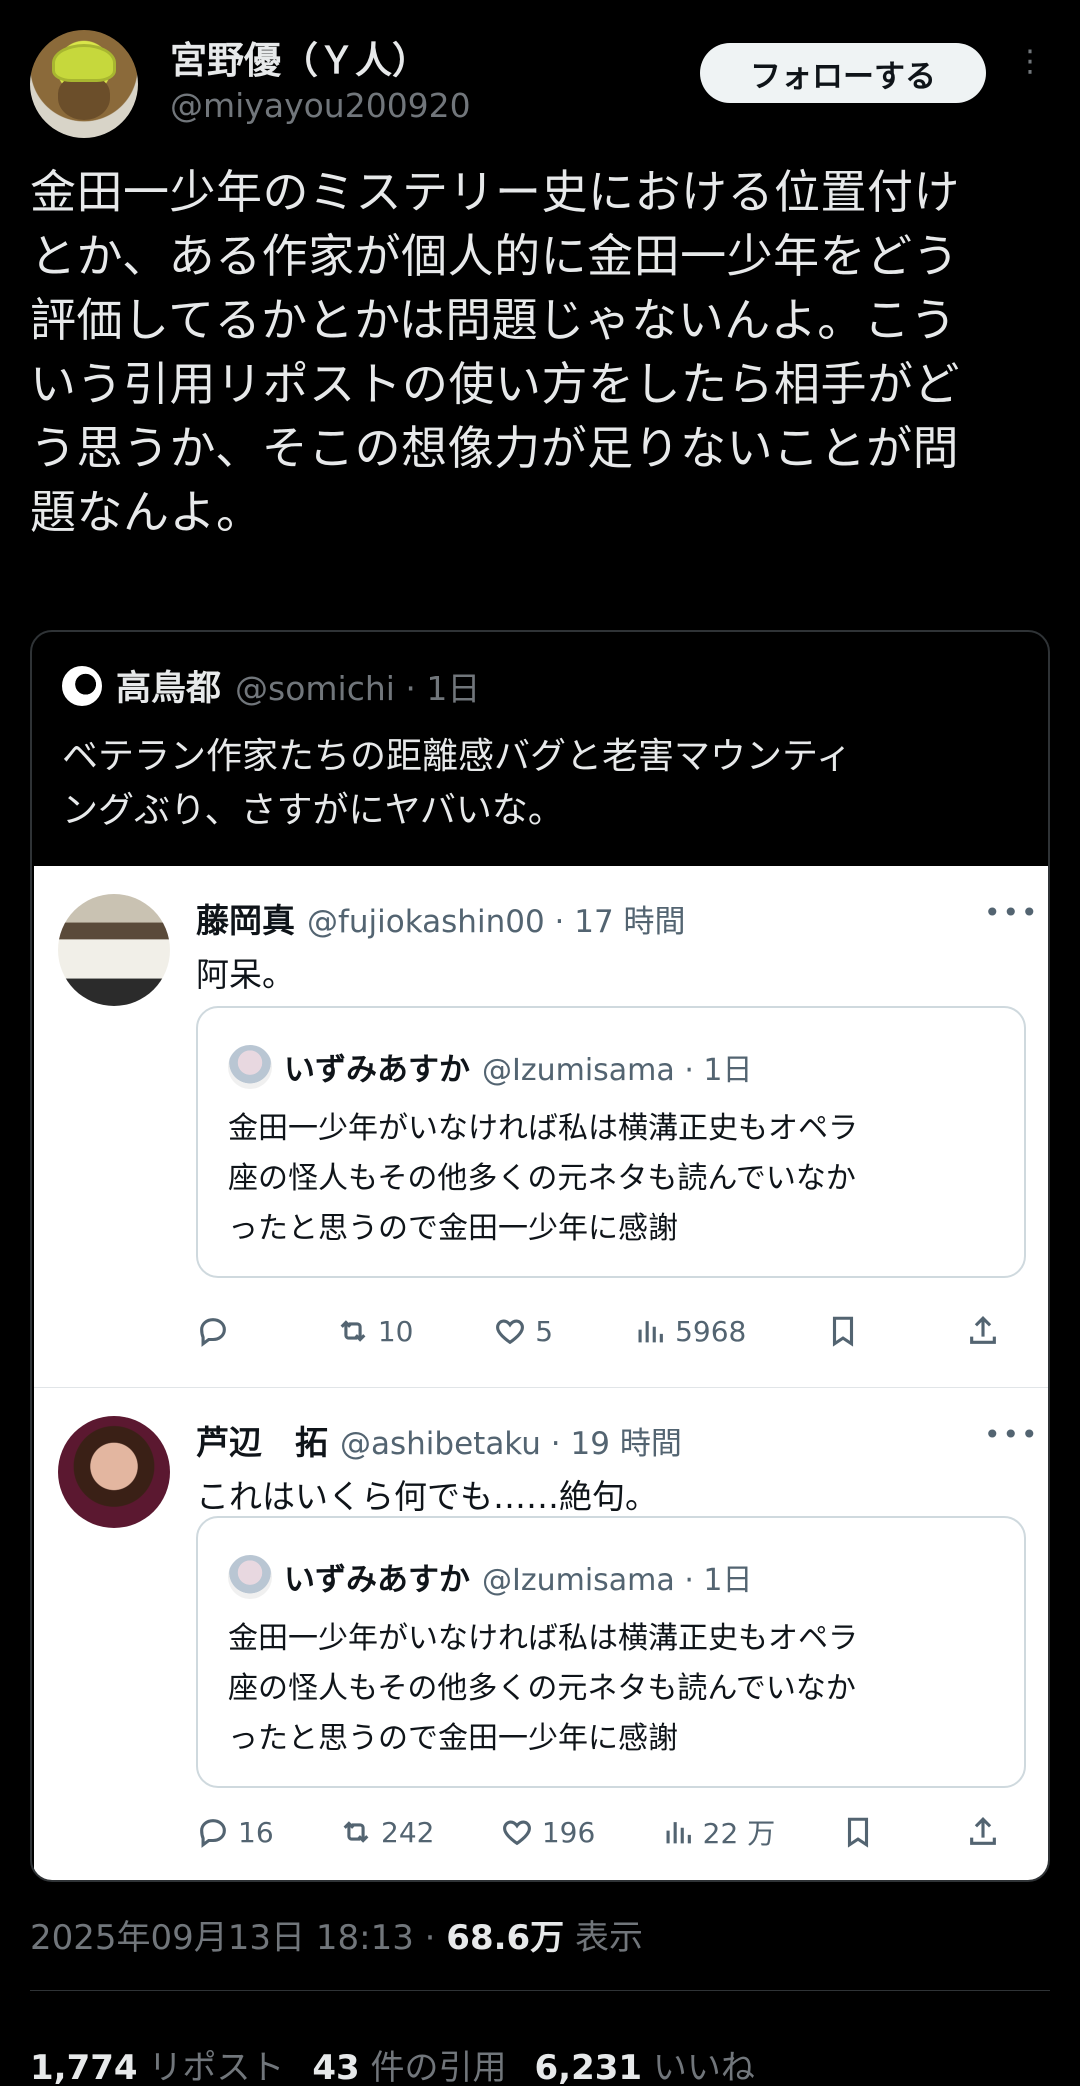  Describe the element at coordinates (540, 1990) in the screenshot. I see `divider` at that location.